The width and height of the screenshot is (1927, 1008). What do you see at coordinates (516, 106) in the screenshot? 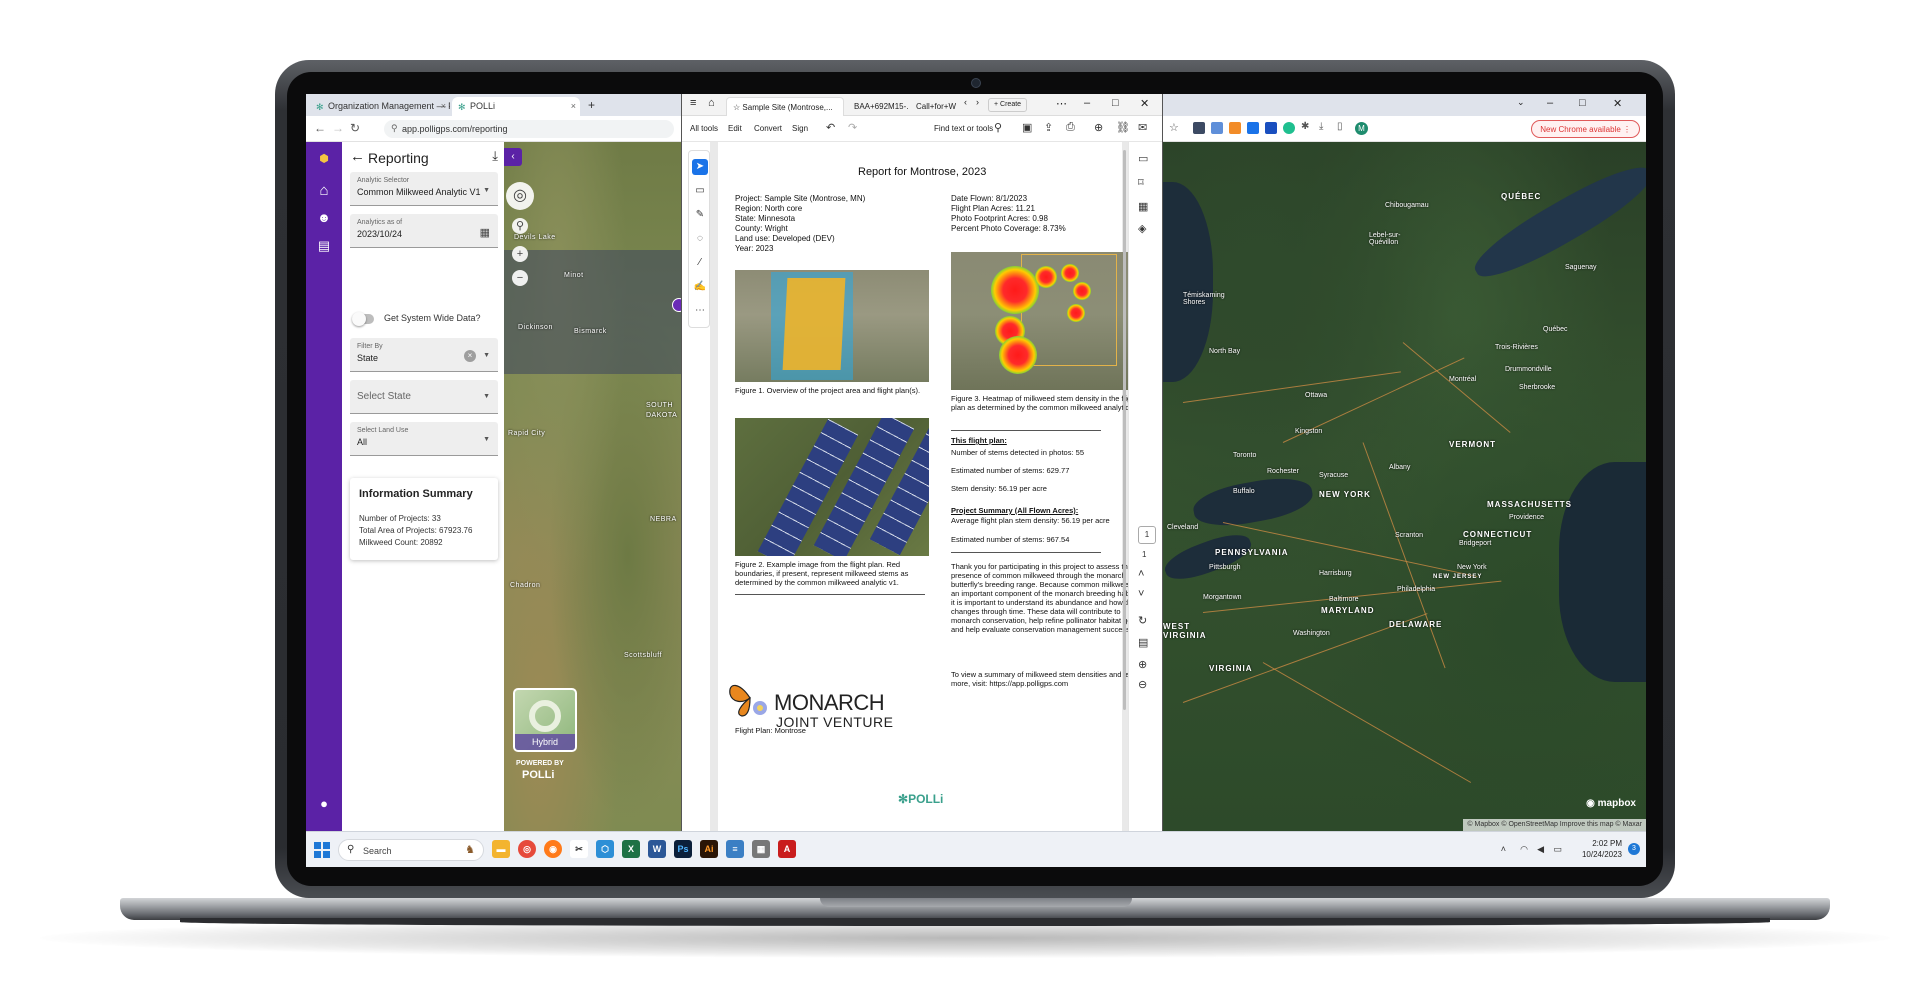
I see `tab-polli: ✻ POLLi ×` at bounding box center [516, 106].